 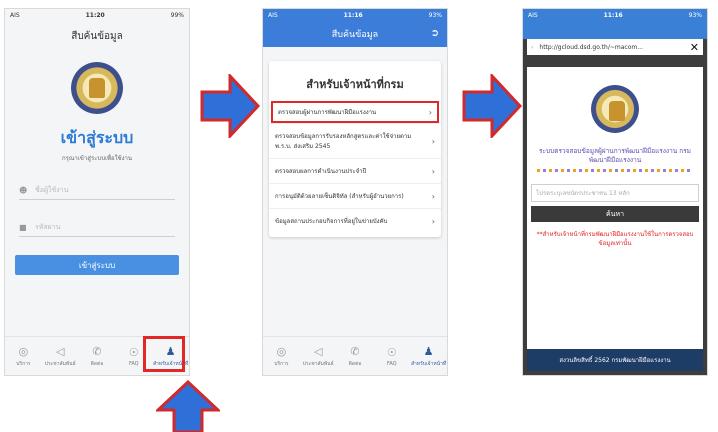 I want to click on id-card-input: โปรดระบุเลขบัตรประชาชน 13 หลัก, so click(x=615, y=193).